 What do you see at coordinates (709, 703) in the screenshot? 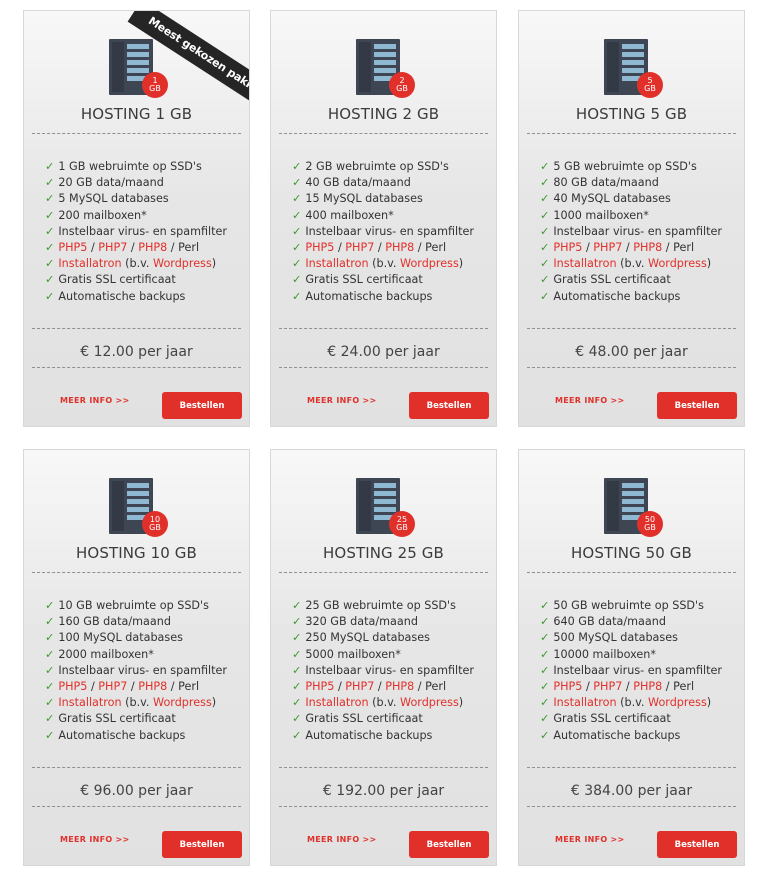
I see `installatron-note-end: )` at bounding box center [709, 703].